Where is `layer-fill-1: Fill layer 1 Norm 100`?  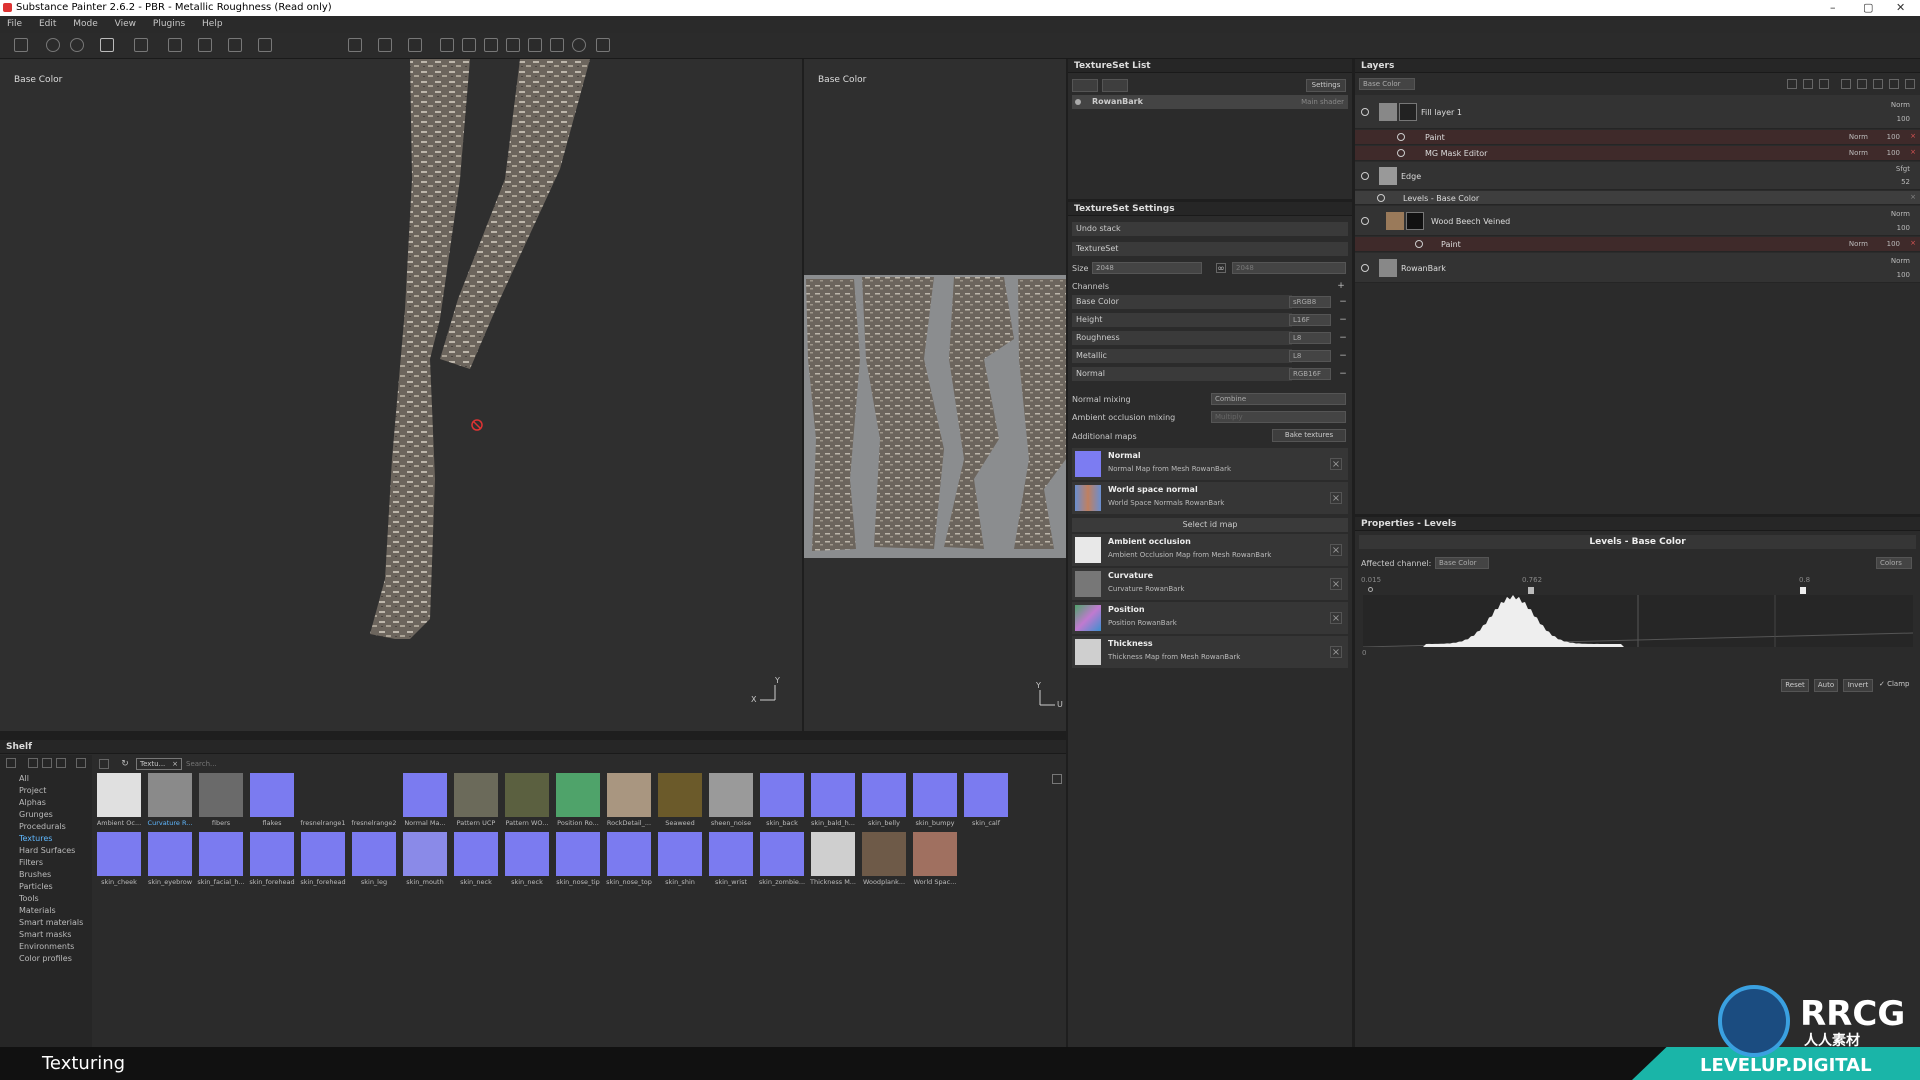 layer-fill-1: Fill layer 1 Norm 100 is located at coordinates (1637, 112).